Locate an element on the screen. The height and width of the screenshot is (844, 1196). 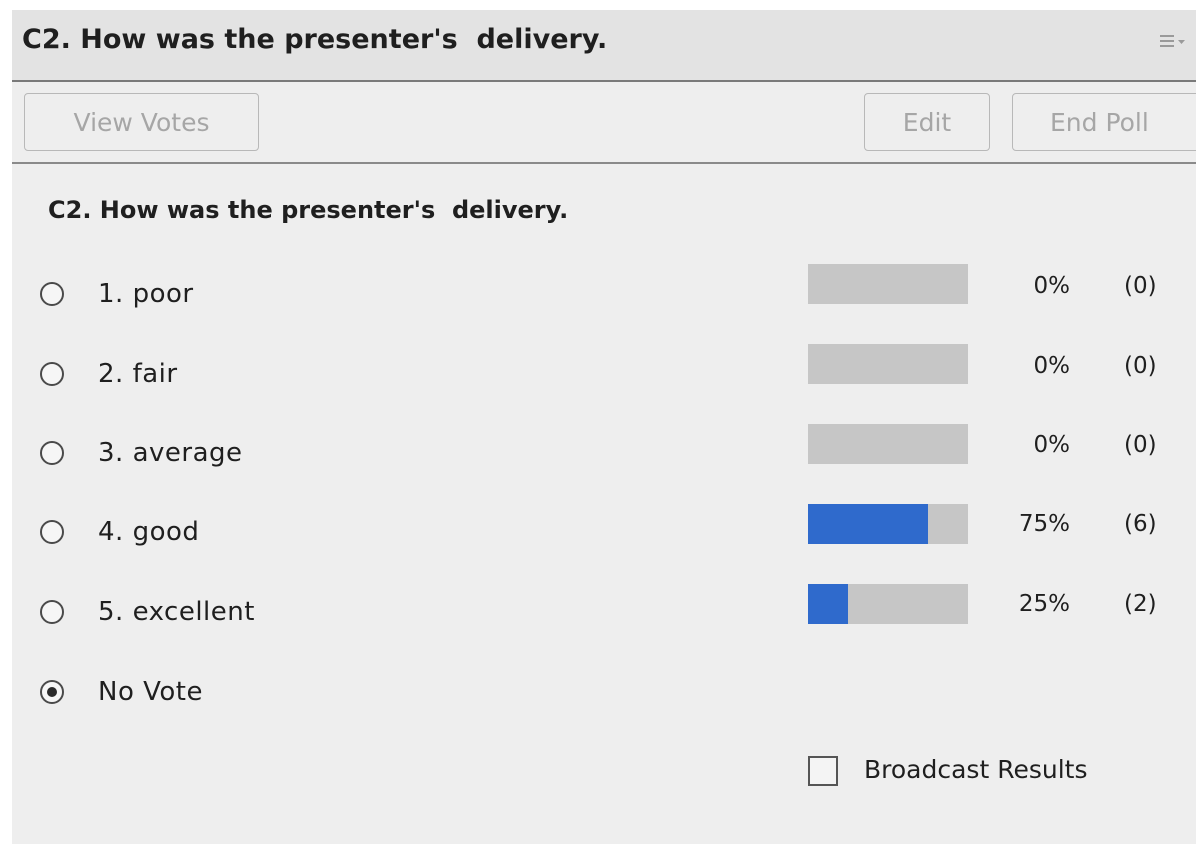
result-count: (2) is located at coordinates (1140, 604).